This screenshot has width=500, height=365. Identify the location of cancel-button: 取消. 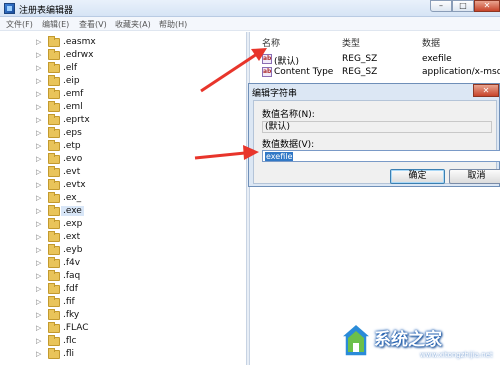
(474, 176).